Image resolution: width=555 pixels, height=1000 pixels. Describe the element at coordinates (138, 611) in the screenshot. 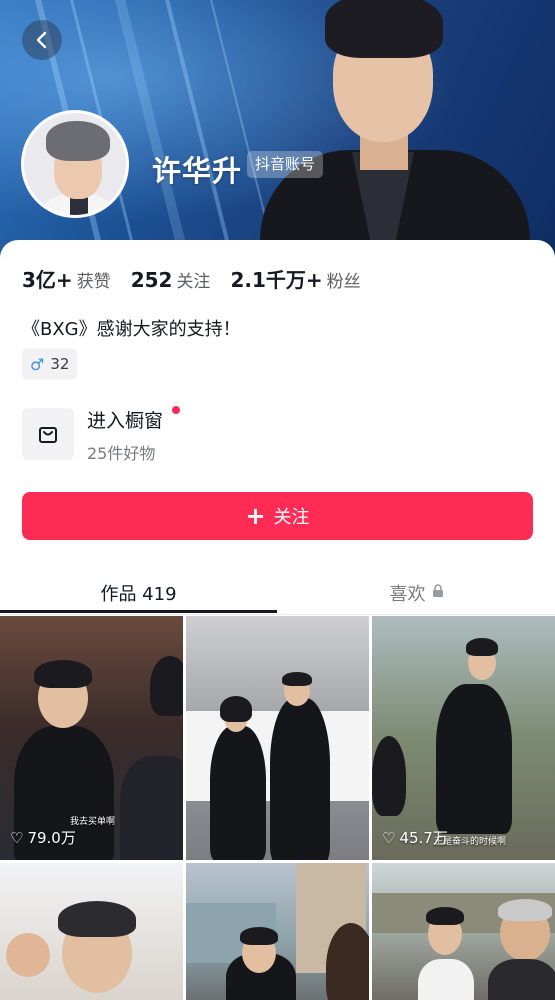

I see `active-tab-indicator` at that location.